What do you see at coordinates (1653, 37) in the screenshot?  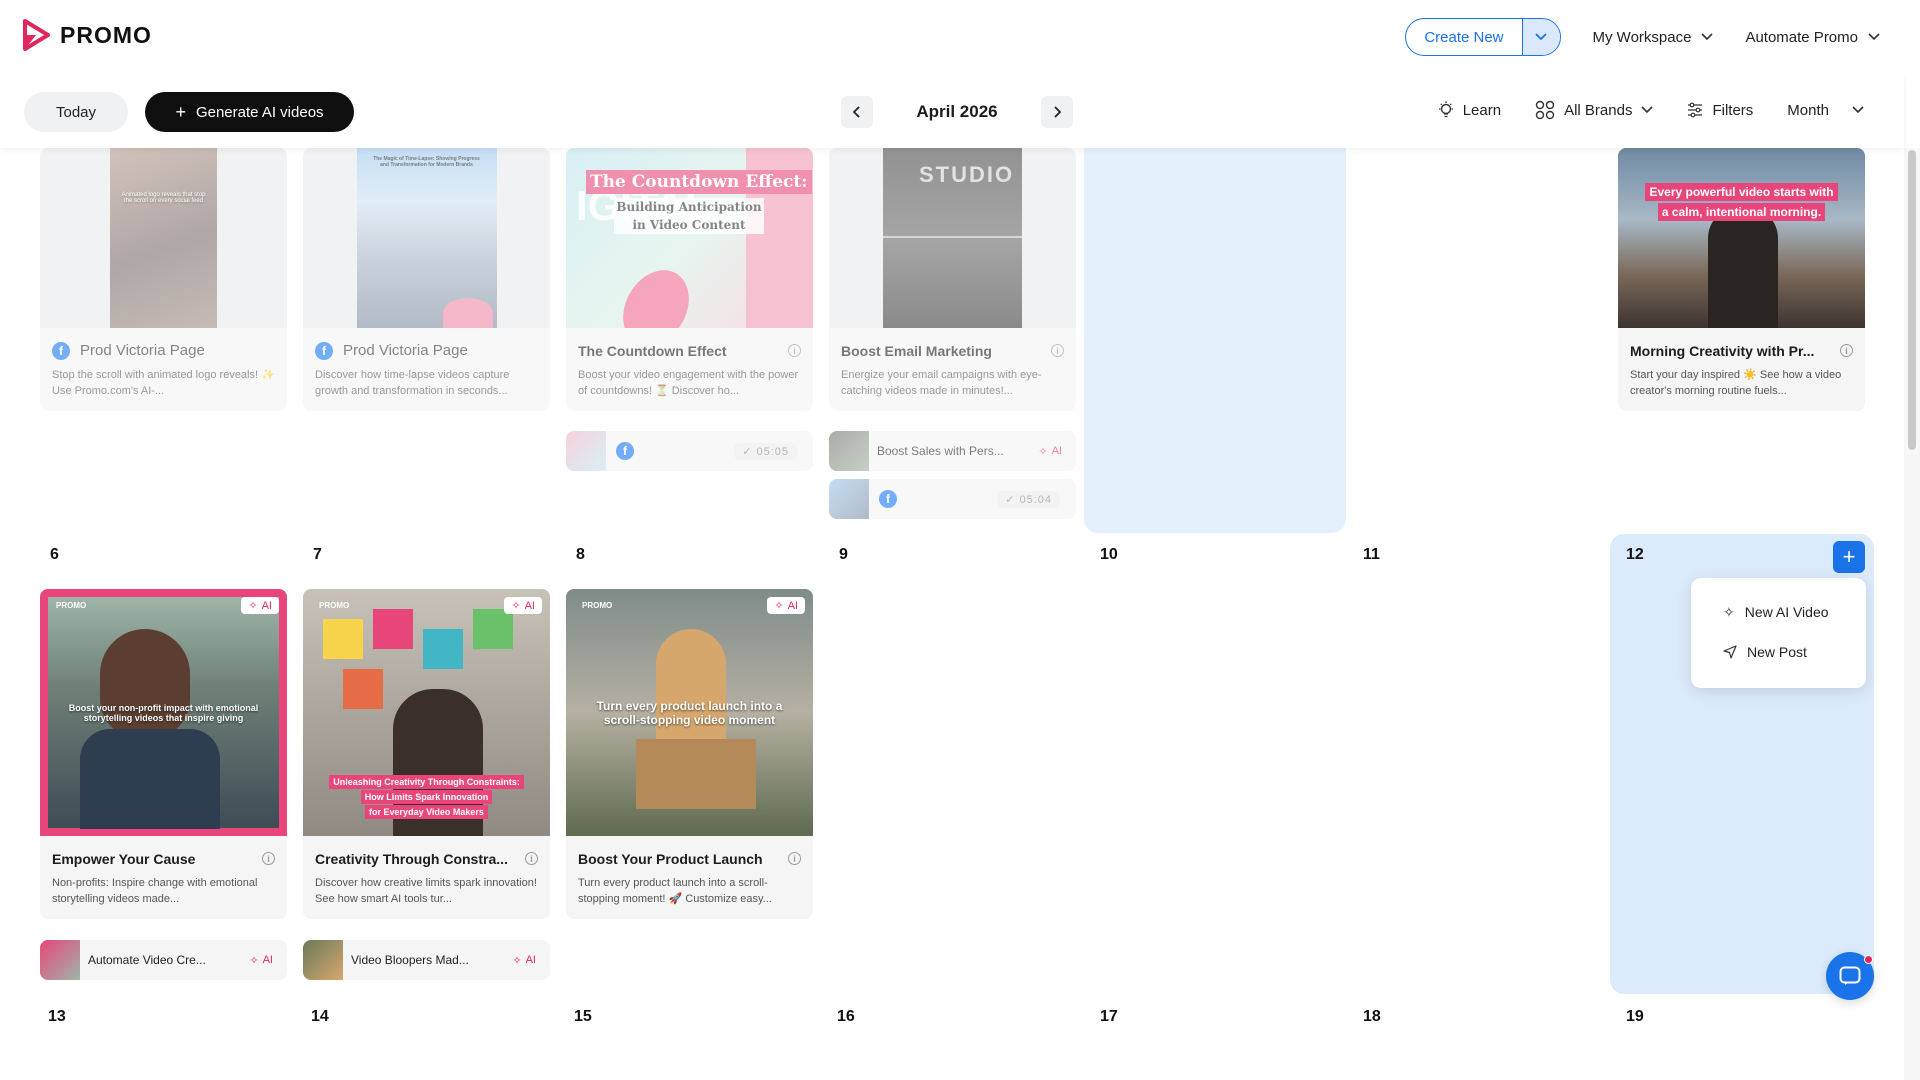 I see `workspace-dropdown: My Workspace` at bounding box center [1653, 37].